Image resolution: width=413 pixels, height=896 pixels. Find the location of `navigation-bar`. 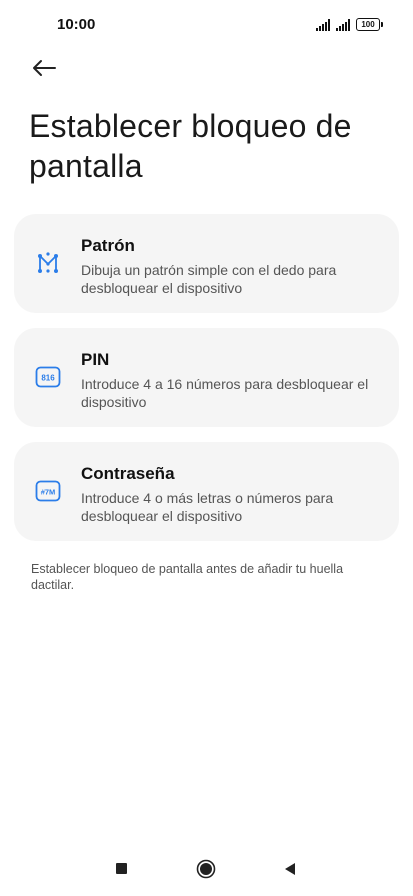

navigation-bar is located at coordinates (206, 871).